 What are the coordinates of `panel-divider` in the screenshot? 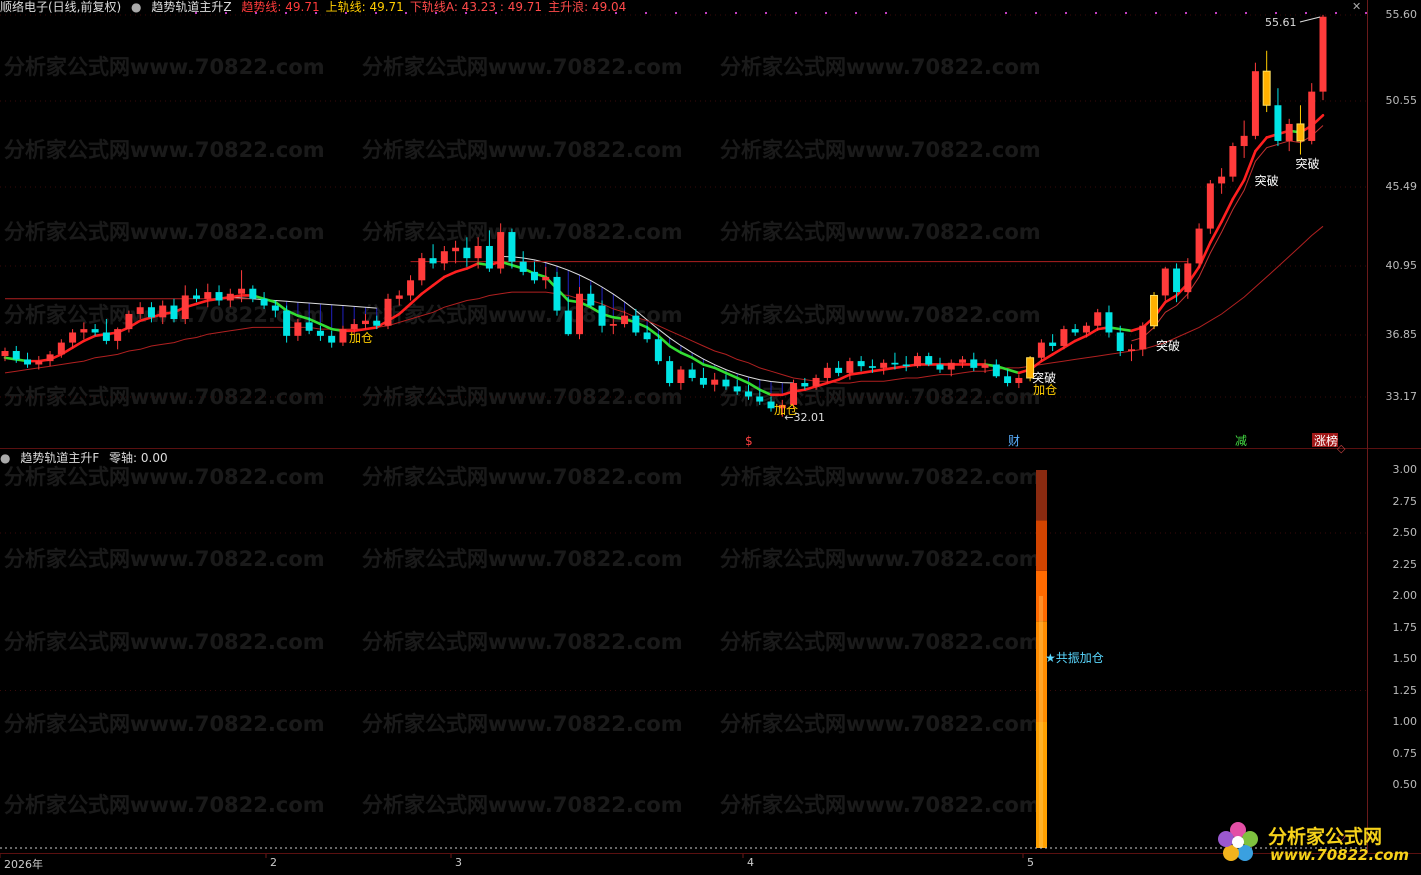 It's located at (710, 448).